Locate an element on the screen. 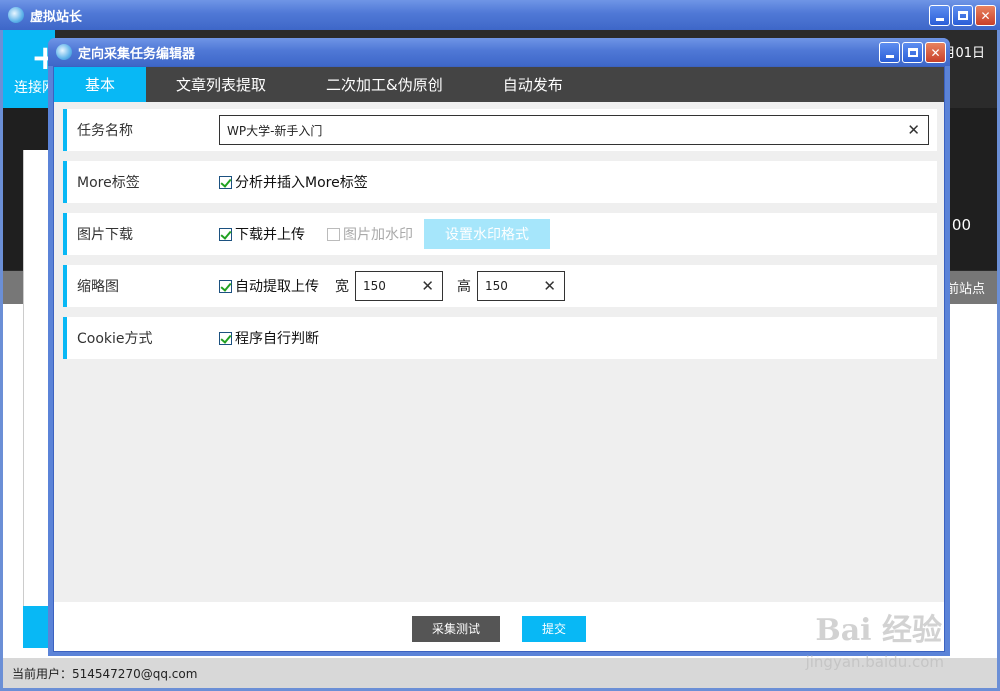 The width and height of the screenshot is (1000, 691). more-tag-checkbox: 分析并插入More标签 is located at coordinates (293, 182).